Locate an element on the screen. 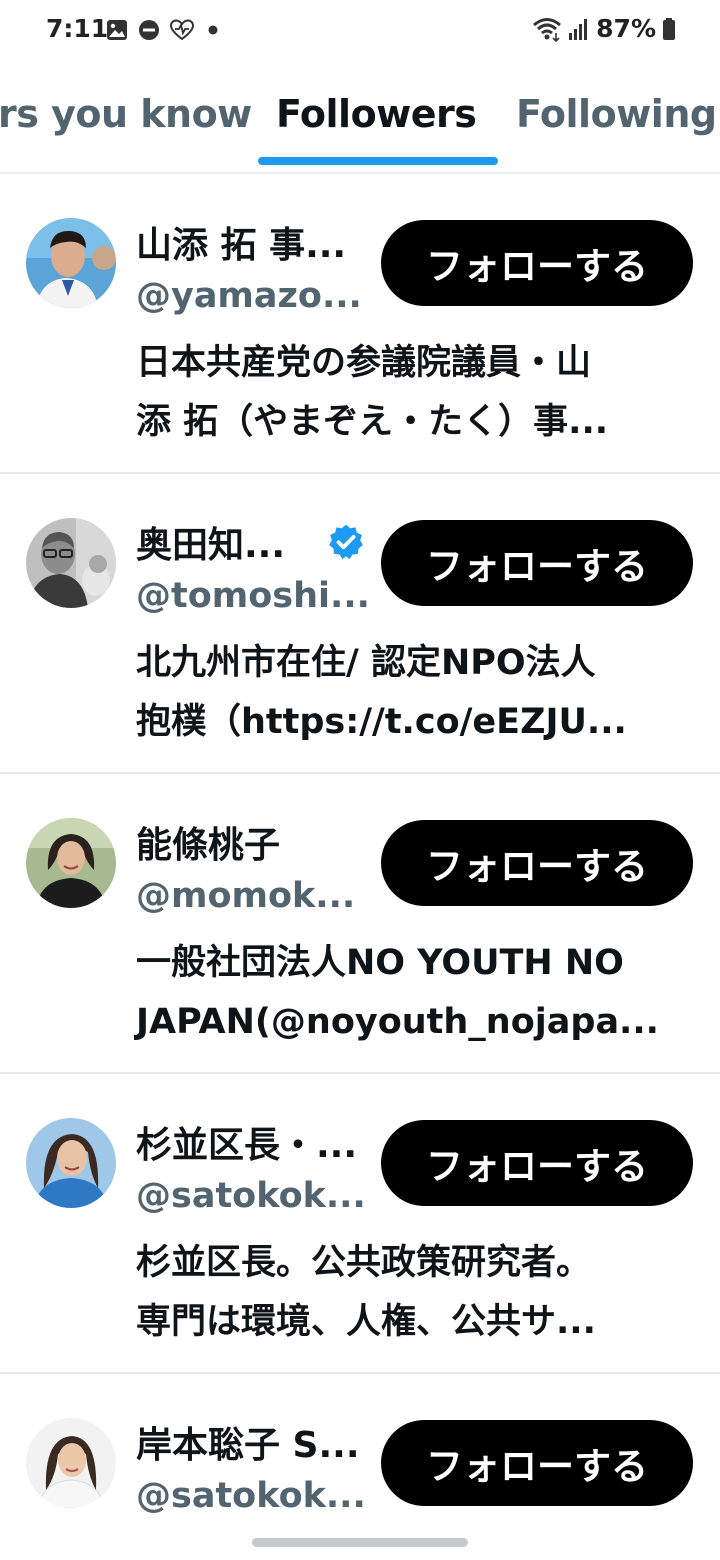 The width and height of the screenshot is (720, 1560). user-name: 能條桃子 is located at coordinates (208, 842).